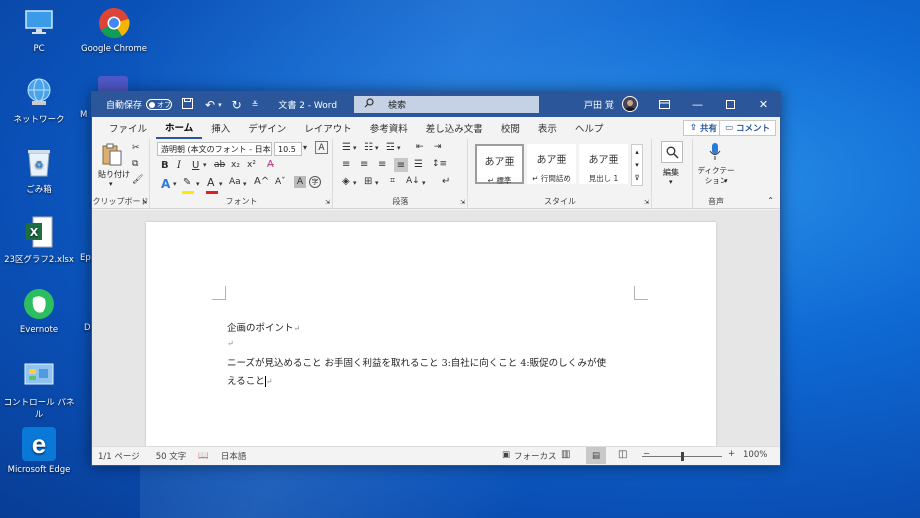 This screenshot has height=518, width=920. I want to click on redo-icon: ↻, so click(237, 105).